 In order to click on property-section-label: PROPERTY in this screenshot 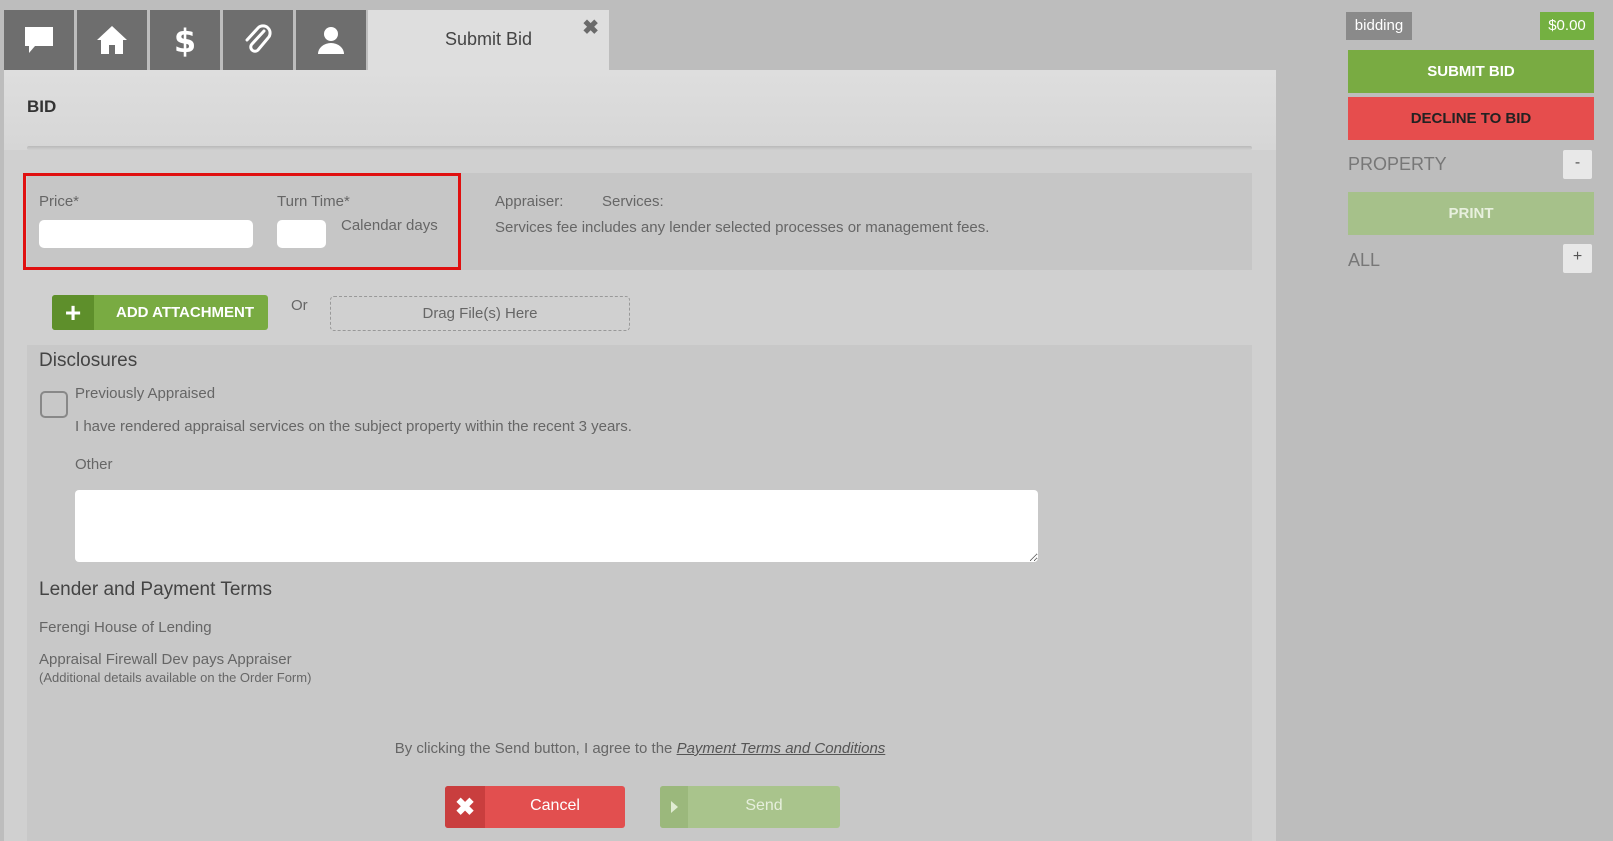, I will do `click(1397, 164)`.